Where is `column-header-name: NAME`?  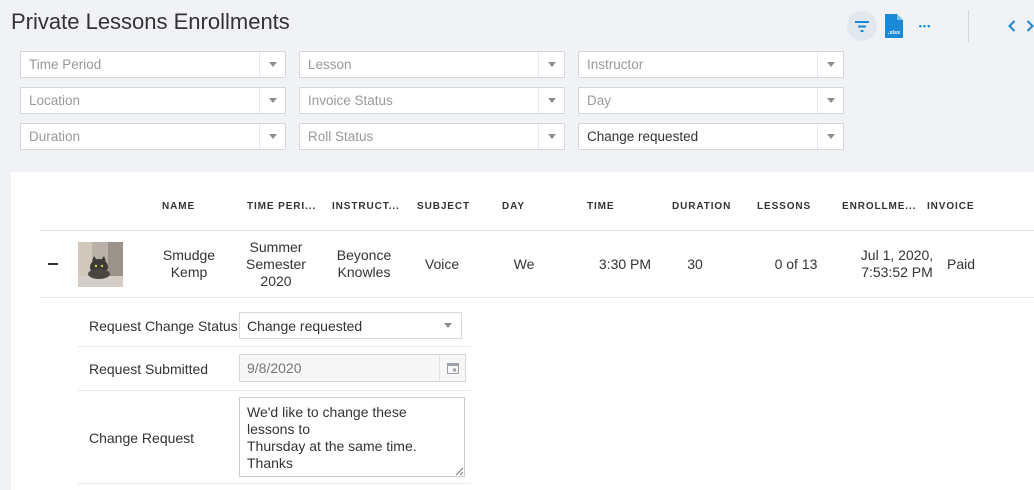 column-header-name: NAME is located at coordinates (178, 206).